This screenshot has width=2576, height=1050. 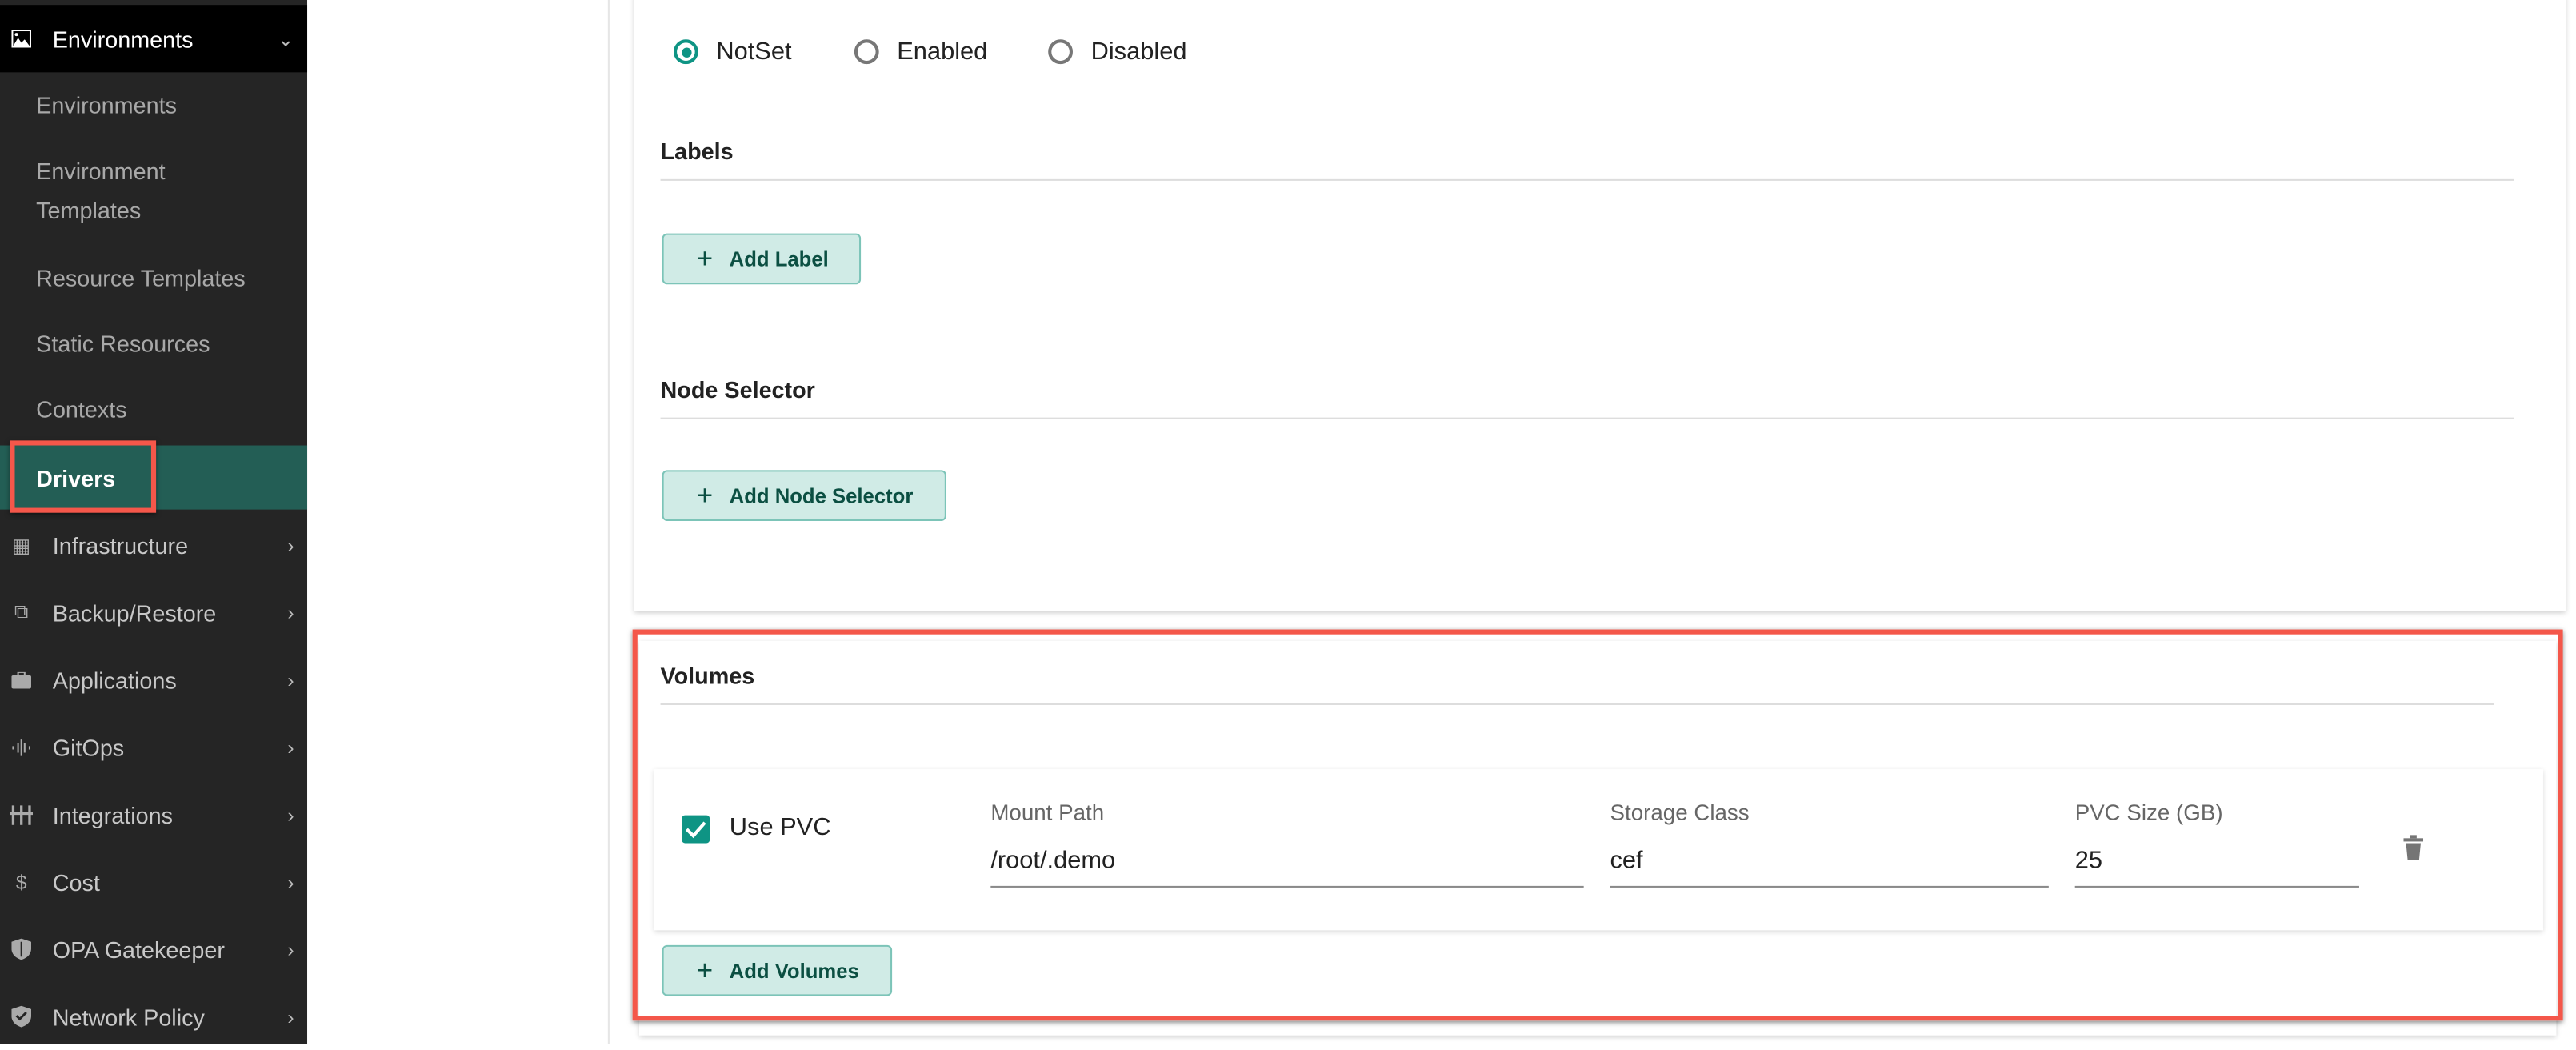 What do you see at coordinates (76, 882) in the screenshot?
I see `sidebar-item-label: Cost` at bounding box center [76, 882].